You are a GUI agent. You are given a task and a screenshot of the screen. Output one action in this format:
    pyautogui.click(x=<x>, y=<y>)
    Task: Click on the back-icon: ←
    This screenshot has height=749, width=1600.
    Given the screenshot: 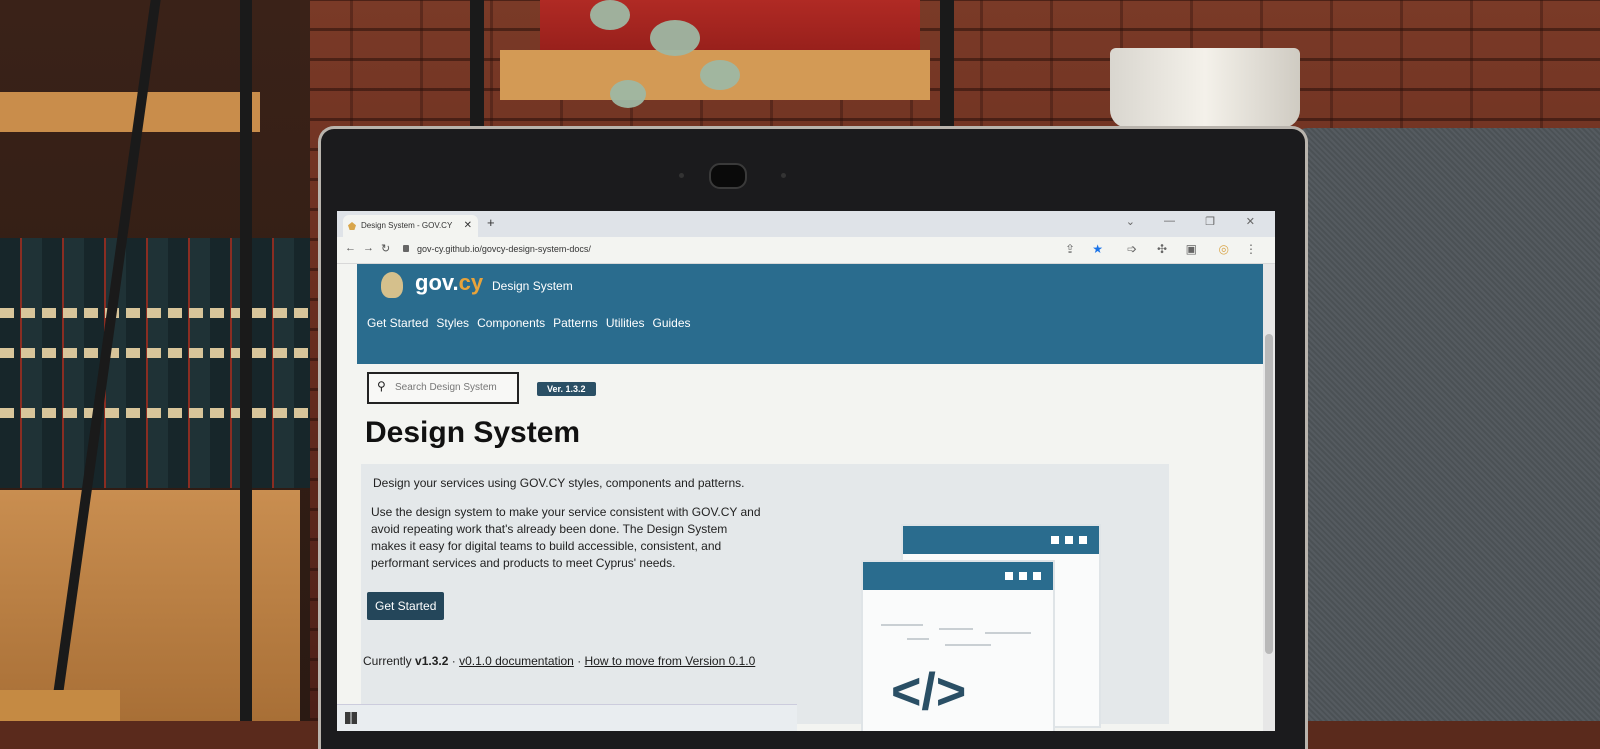 What is the action you would take?
    pyautogui.click(x=350, y=248)
    